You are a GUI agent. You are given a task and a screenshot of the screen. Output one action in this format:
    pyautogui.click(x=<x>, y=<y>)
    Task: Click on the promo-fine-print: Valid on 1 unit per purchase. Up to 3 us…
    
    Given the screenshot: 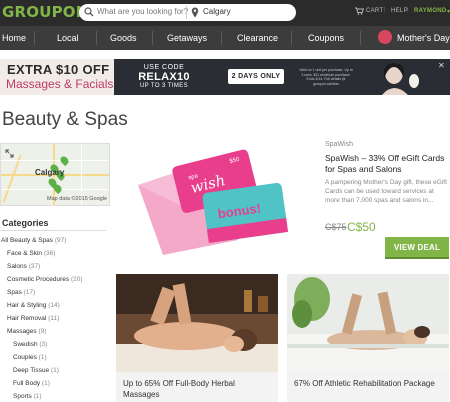 What is the action you would take?
    pyautogui.click(x=326, y=77)
    